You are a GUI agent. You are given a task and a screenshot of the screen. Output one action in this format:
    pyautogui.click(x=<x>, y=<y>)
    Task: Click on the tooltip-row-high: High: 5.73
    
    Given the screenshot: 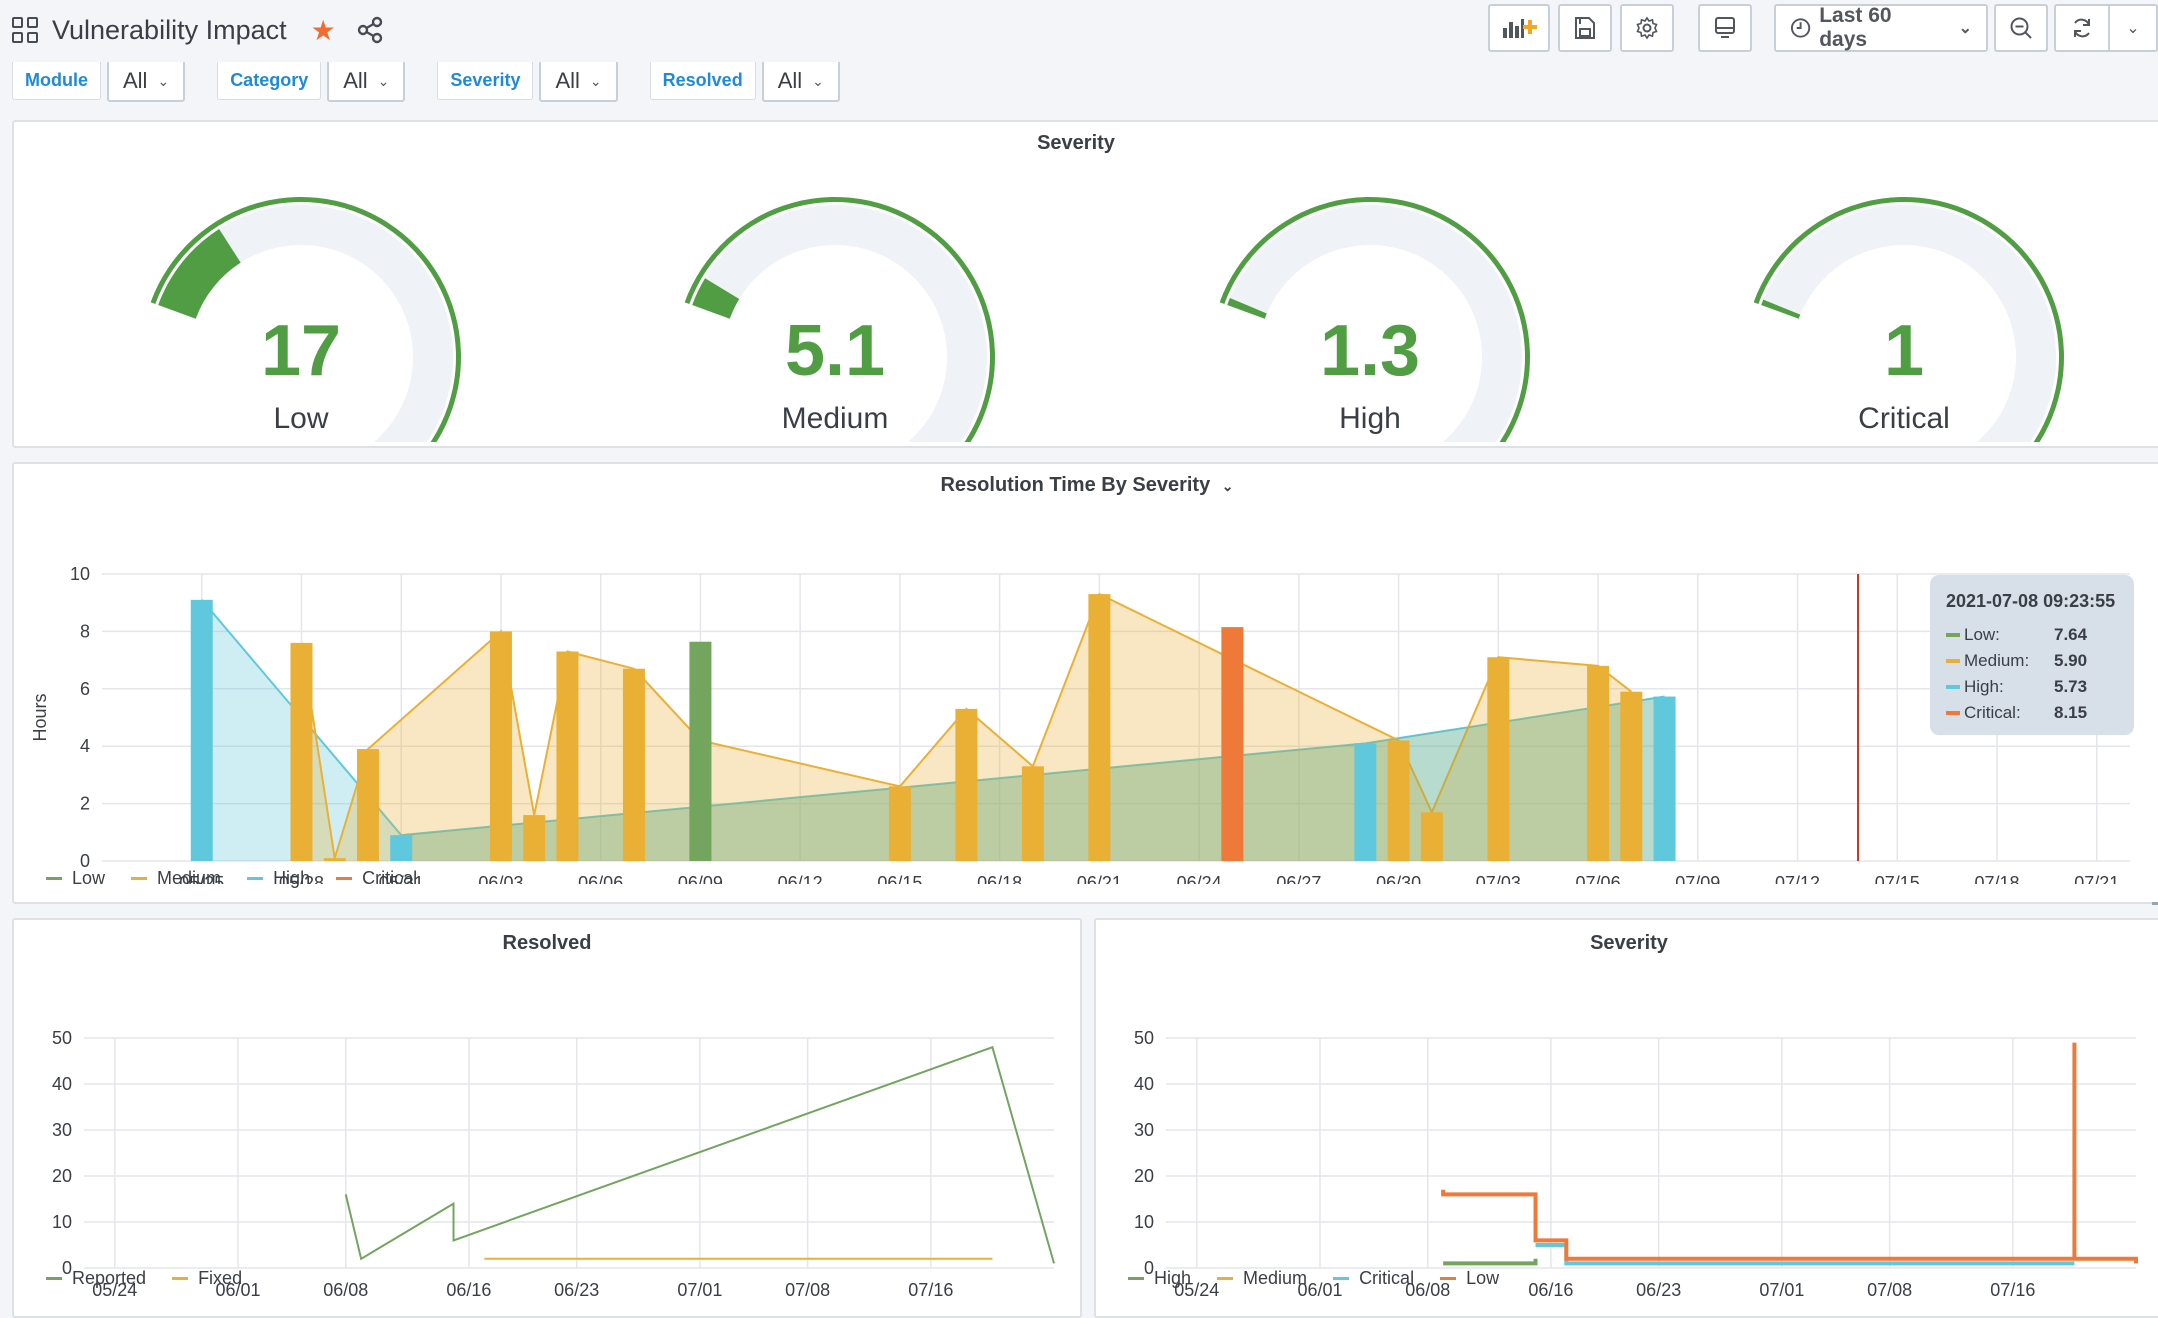 What is the action you would take?
    pyautogui.click(x=2032, y=687)
    